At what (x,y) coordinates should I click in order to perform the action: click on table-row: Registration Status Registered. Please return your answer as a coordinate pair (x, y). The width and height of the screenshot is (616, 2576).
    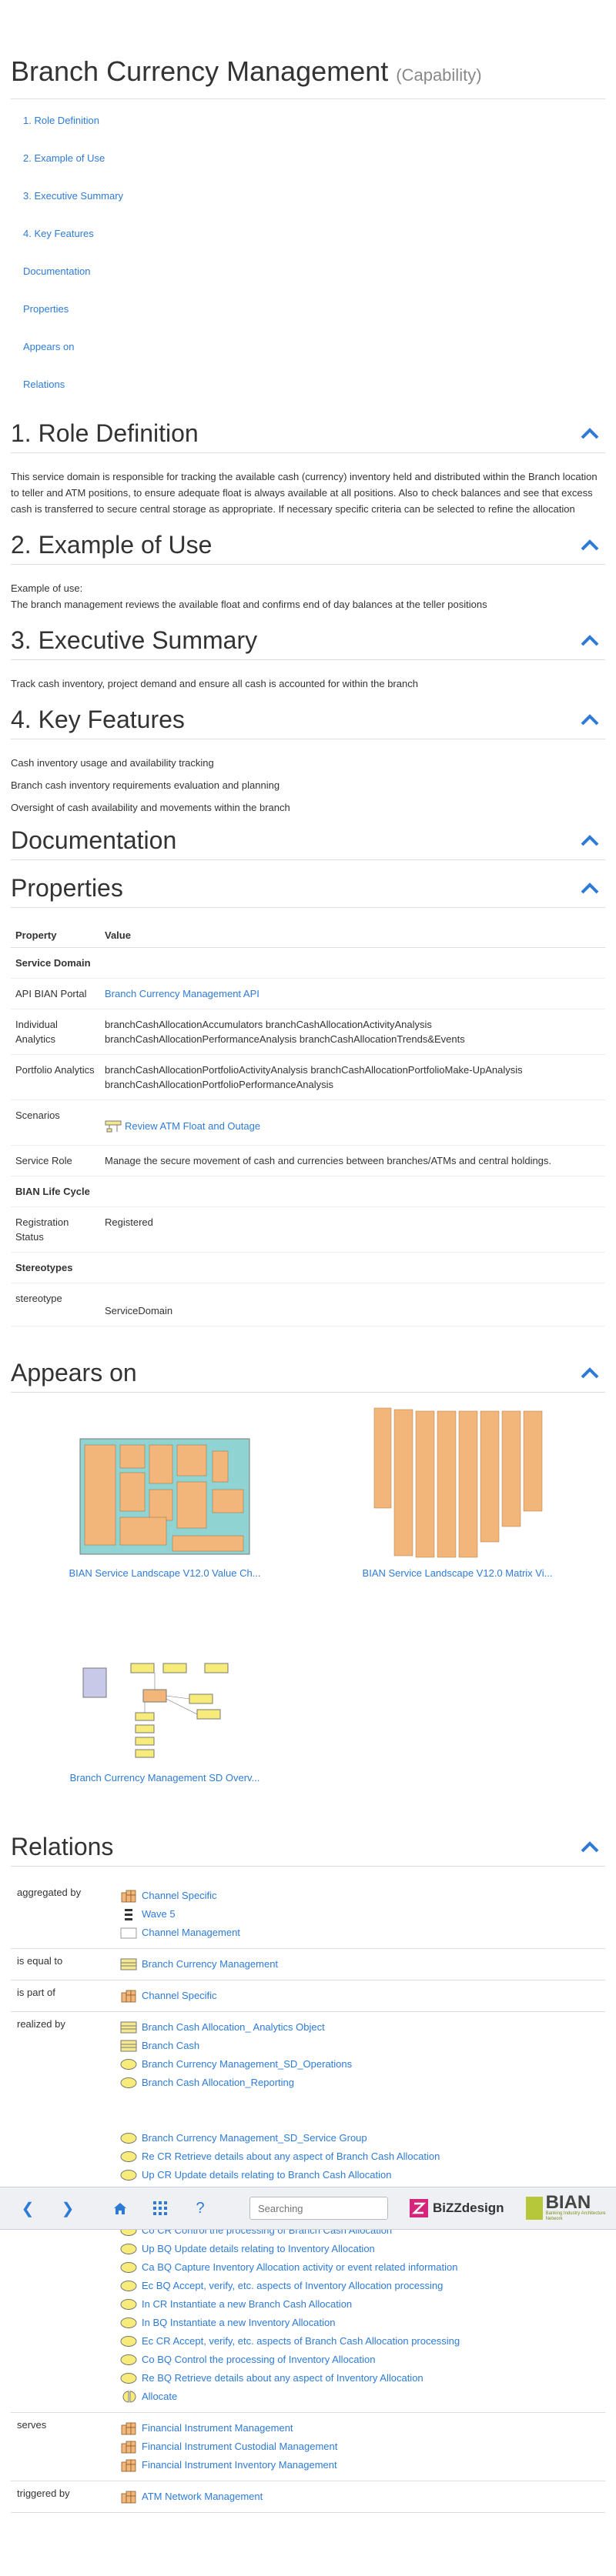
    Looking at the image, I should click on (308, 1229).